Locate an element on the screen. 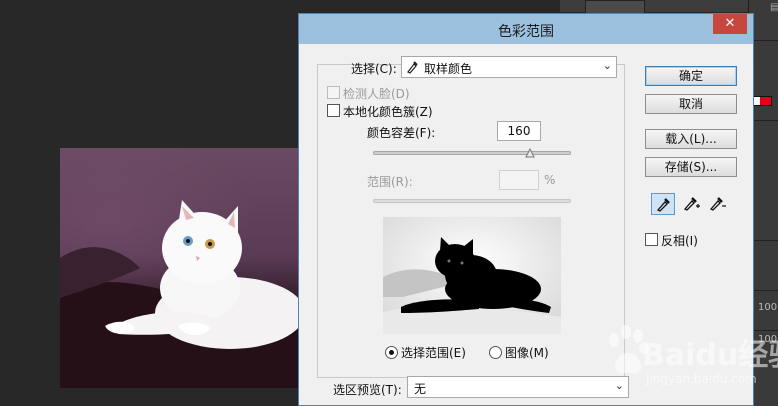 This screenshot has width=778, height=406. dialog-title: 色彩范围 is located at coordinates (526, 32).